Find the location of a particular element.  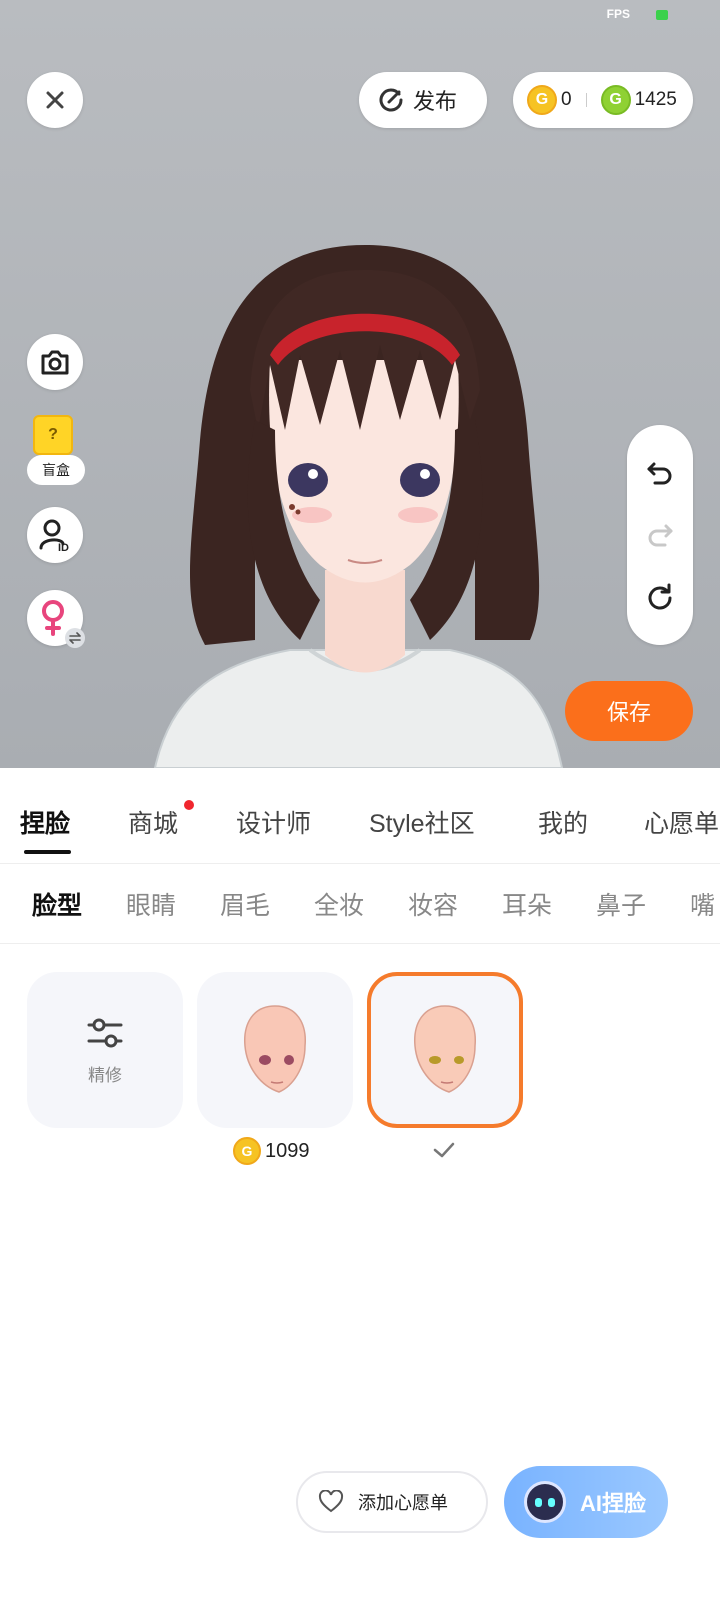

shop-notification-badge is located at coordinates (189, 805).